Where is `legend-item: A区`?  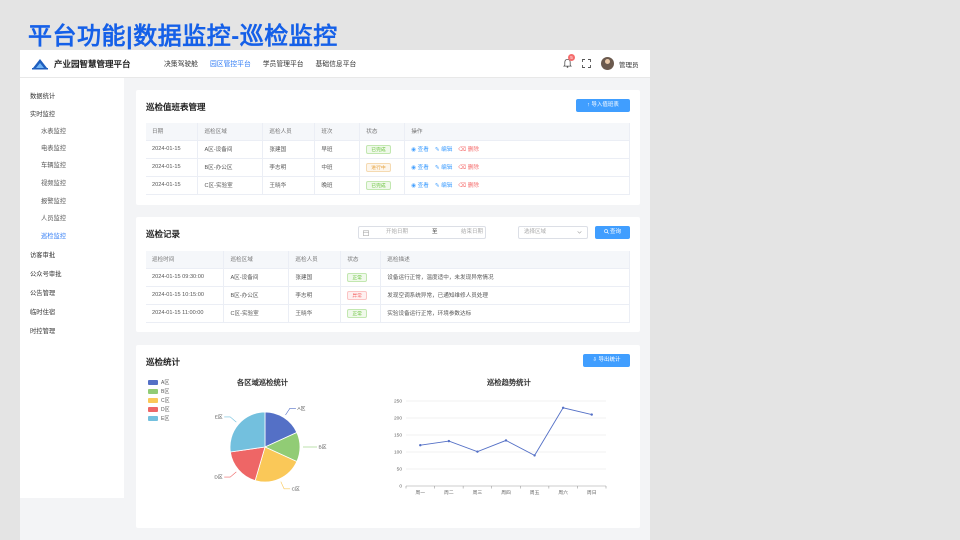 legend-item: A区 is located at coordinates (158, 382).